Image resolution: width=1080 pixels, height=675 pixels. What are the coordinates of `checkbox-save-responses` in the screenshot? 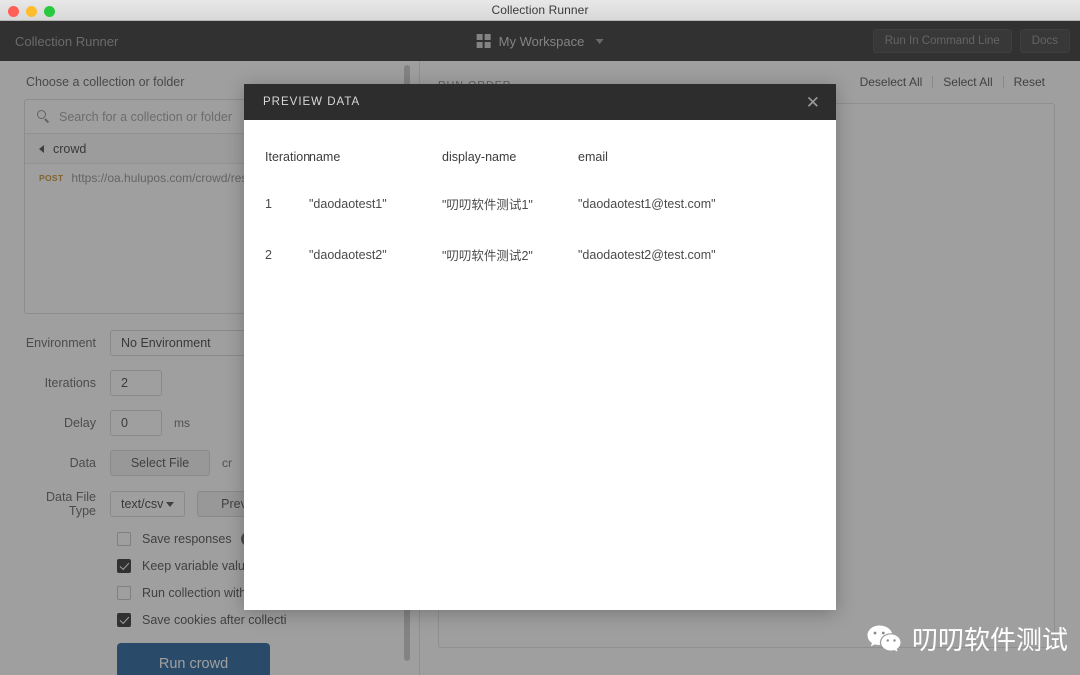 It's located at (124, 539).